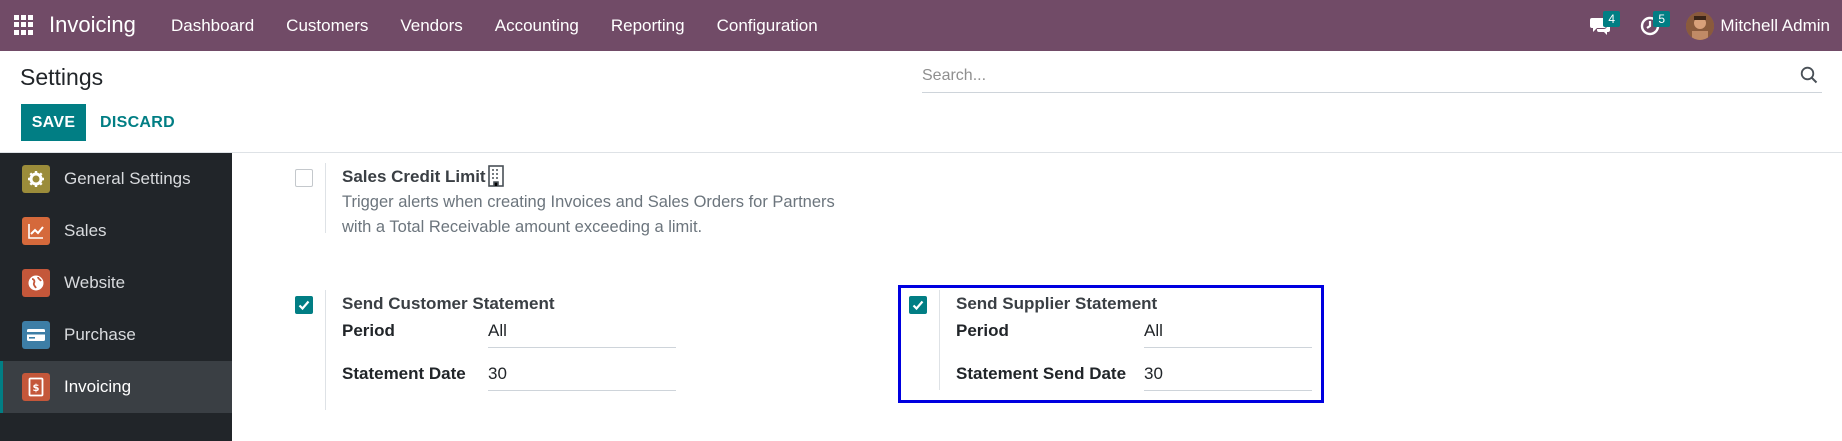 The width and height of the screenshot is (1842, 441). I want to click on apps-menu-icon, so click(24, 25).